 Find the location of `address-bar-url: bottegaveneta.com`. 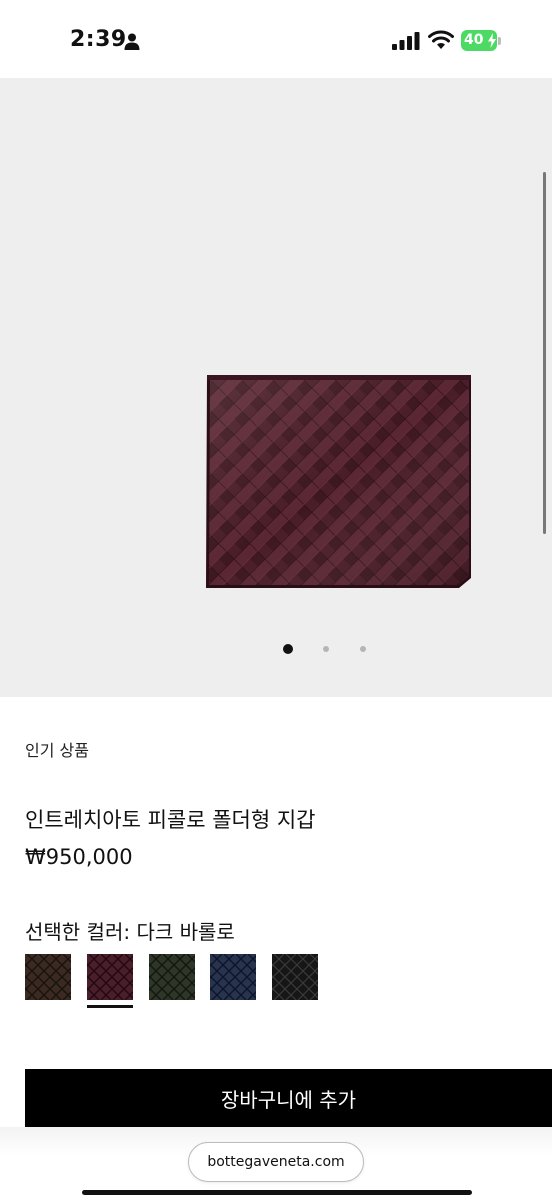

address-bar-url: bottegaveneta.com is located at coordinates (276, 1162).